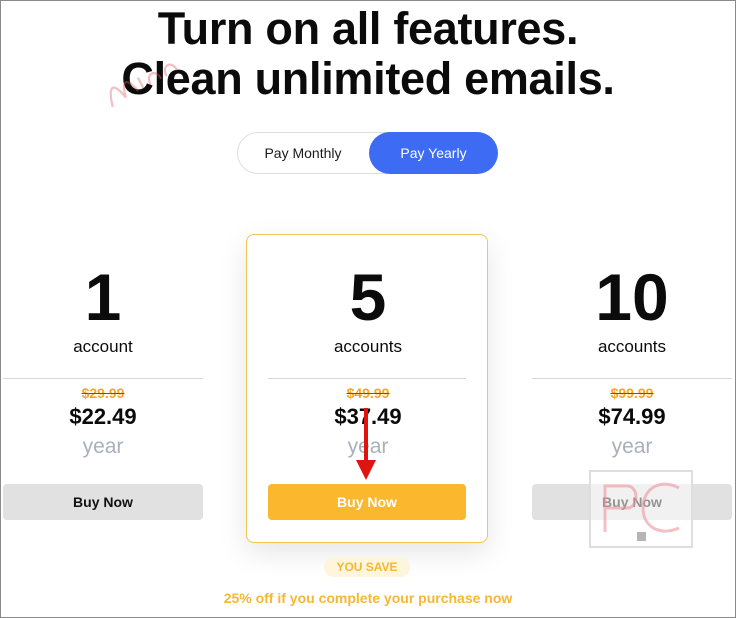 The image size is (736, 618). Describe the element at coordinates (641, 511) in the screenshot. I see `pc-logo-icon` at that location.